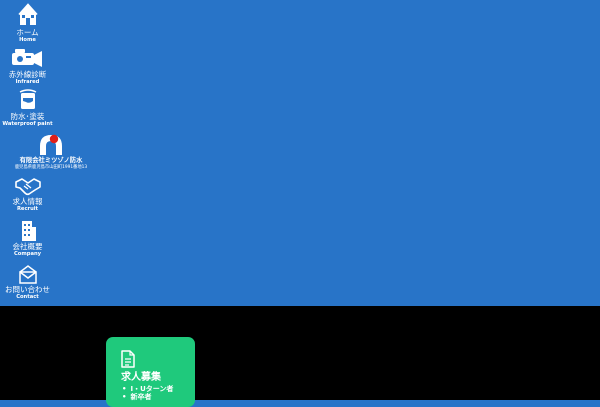 This screenshot has width=600, height=407. I want to click on building-icon, so click(28, 231).